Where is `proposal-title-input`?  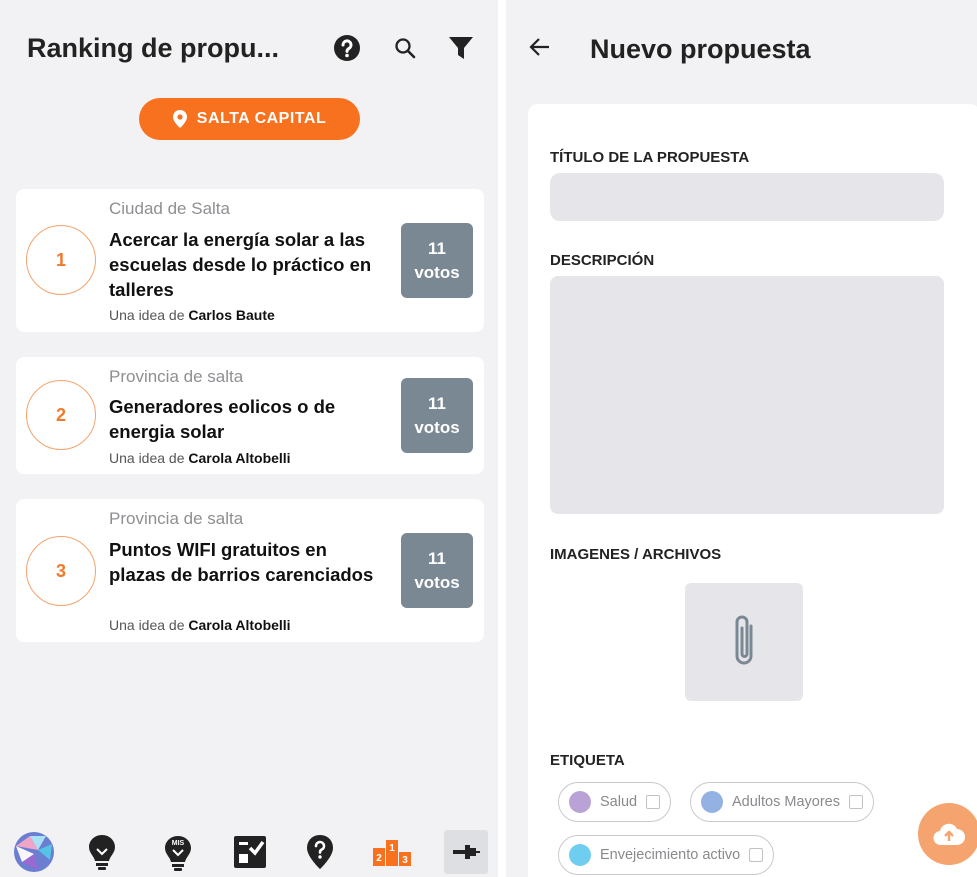 proposal-title-input is located at coordinates (747, 197).